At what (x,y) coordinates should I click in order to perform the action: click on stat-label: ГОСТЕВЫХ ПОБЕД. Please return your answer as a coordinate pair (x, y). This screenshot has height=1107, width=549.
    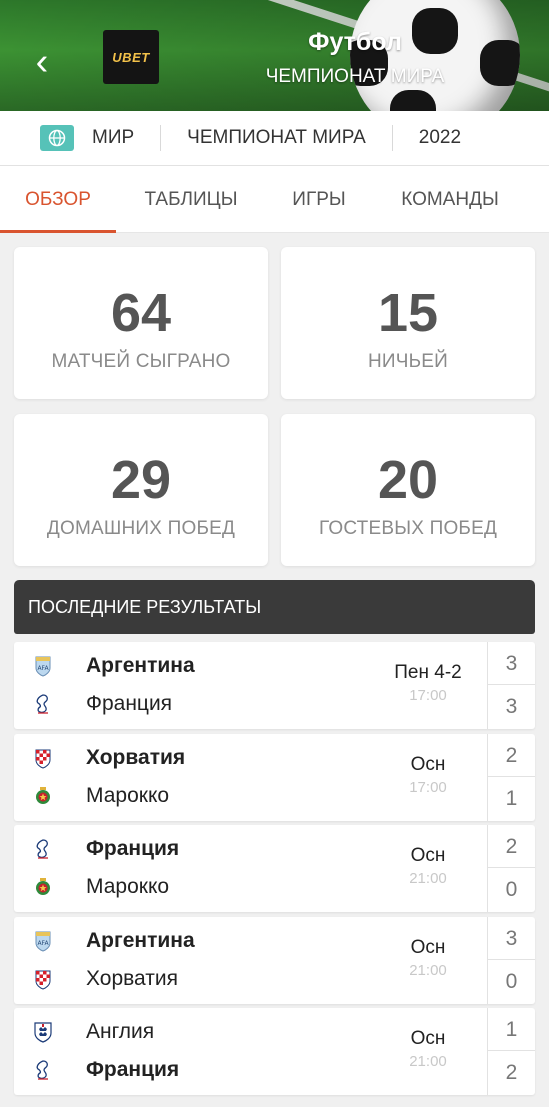
    Looking at the image, I should click on (408, 528).